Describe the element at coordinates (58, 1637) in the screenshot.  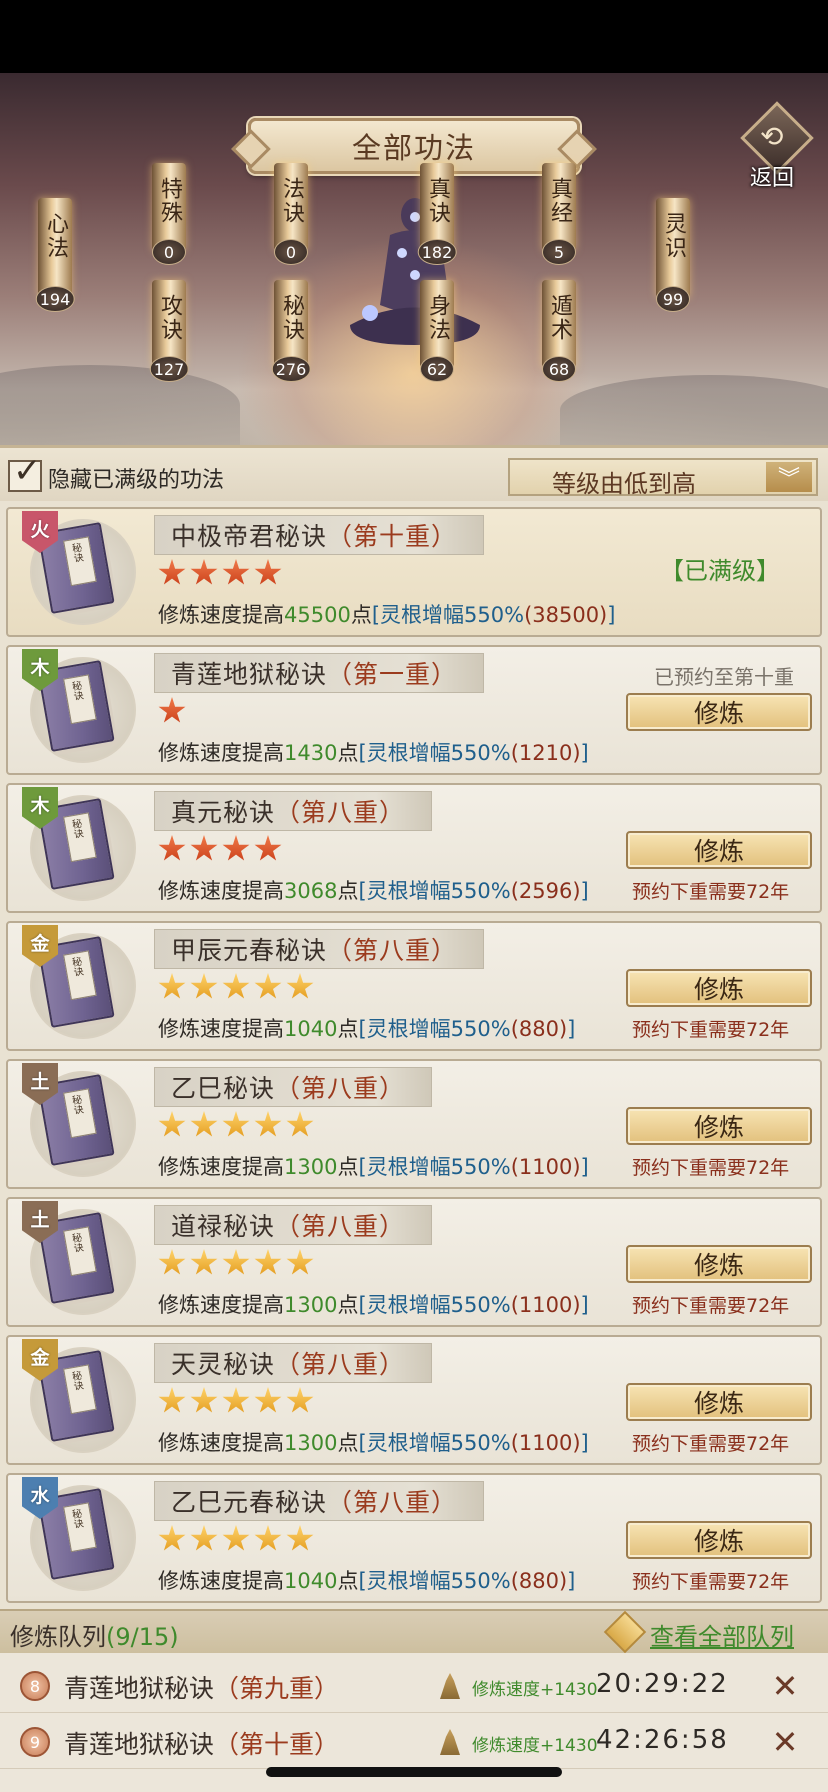
I see `queue-title-text: 修炼队列` at that location.